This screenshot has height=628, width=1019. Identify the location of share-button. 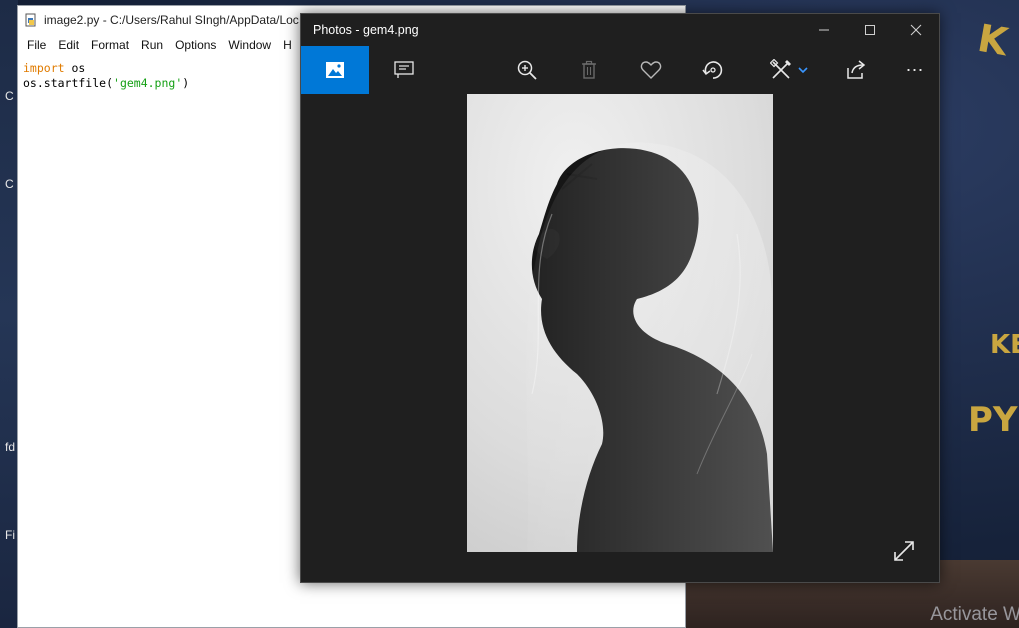
(856, 70).